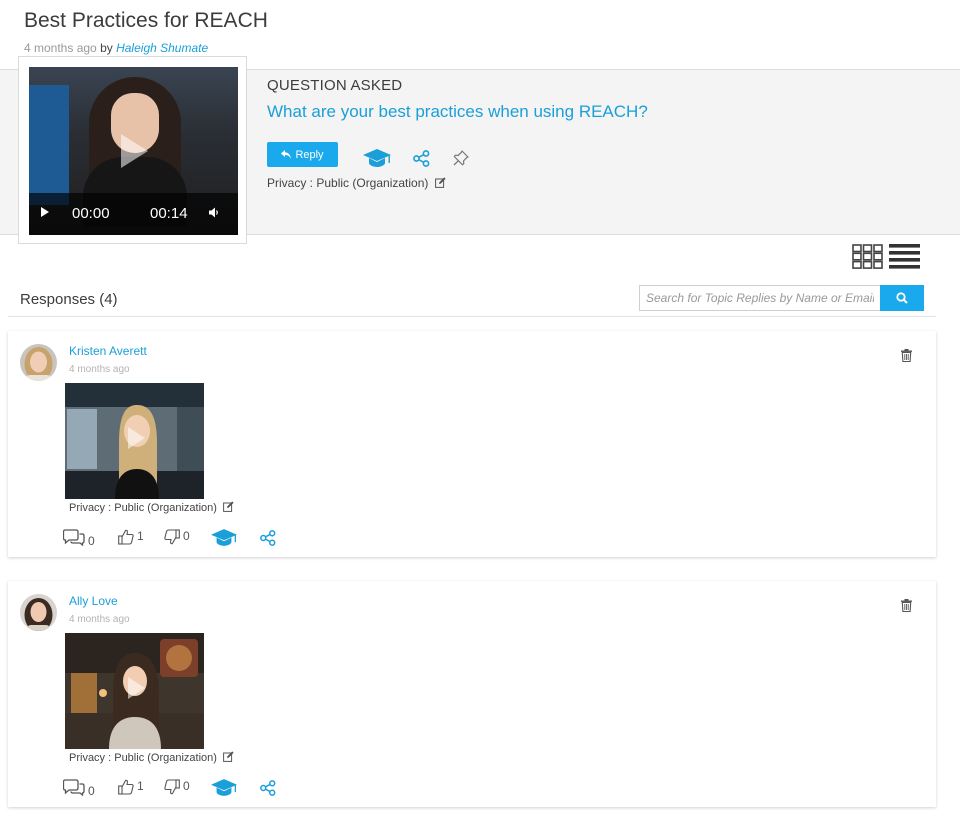 The image size is (960, 834). Describe the element at coordinates (214, 212) in the screenshot. I see `volume-icon` at that location.